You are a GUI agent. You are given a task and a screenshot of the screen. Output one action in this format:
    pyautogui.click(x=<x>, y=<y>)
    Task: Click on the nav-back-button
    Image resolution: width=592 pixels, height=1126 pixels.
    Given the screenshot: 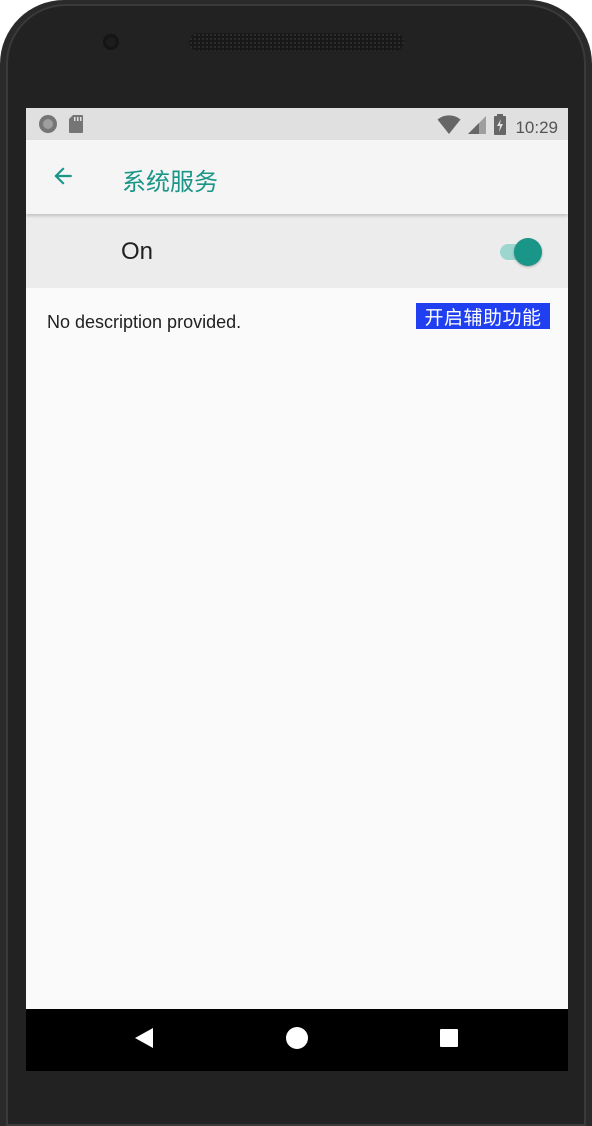 What is the action you would take?
    pyautogui.click(x=144, y=1040)
    